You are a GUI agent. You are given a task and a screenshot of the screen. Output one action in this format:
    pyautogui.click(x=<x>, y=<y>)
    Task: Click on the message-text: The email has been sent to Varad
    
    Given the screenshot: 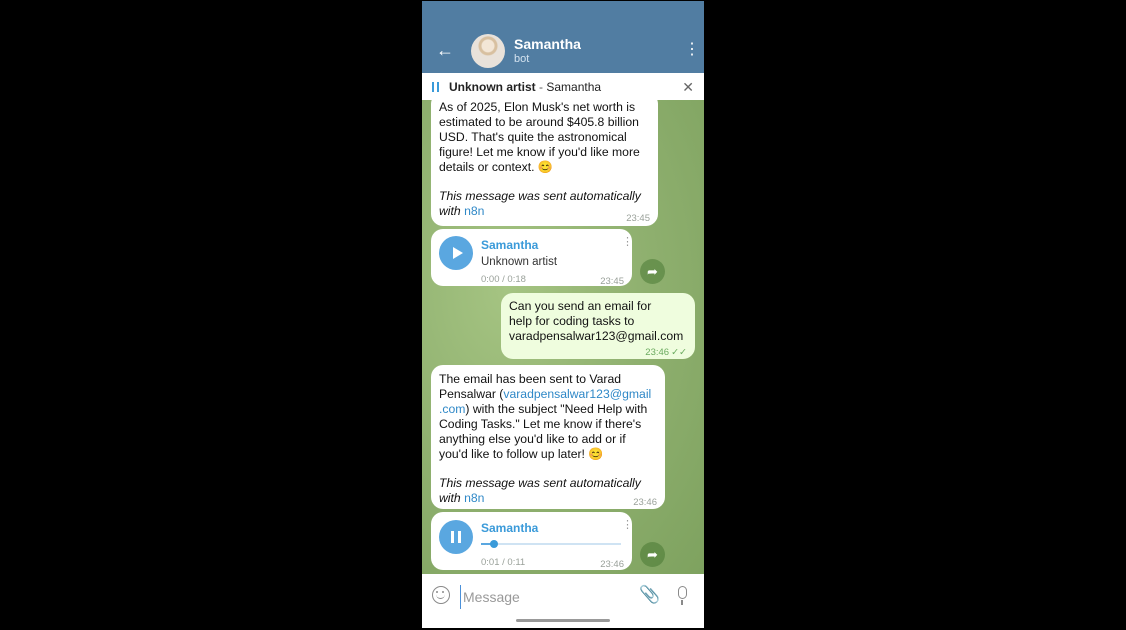 What is the action you would take?
    pyautogui.click(x=530, y=379)
    